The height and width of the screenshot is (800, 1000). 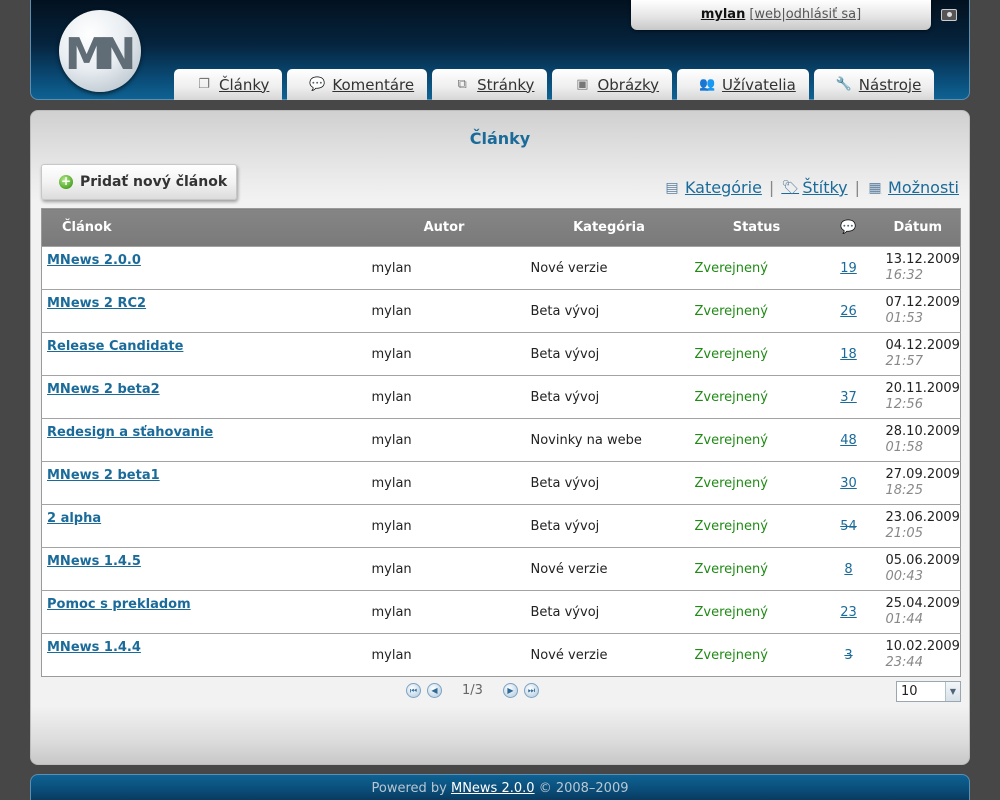 What do you see at coordinates (848, 354) in the screenshot?
I see `comments-link: 18` at bounding box center [848, 354].